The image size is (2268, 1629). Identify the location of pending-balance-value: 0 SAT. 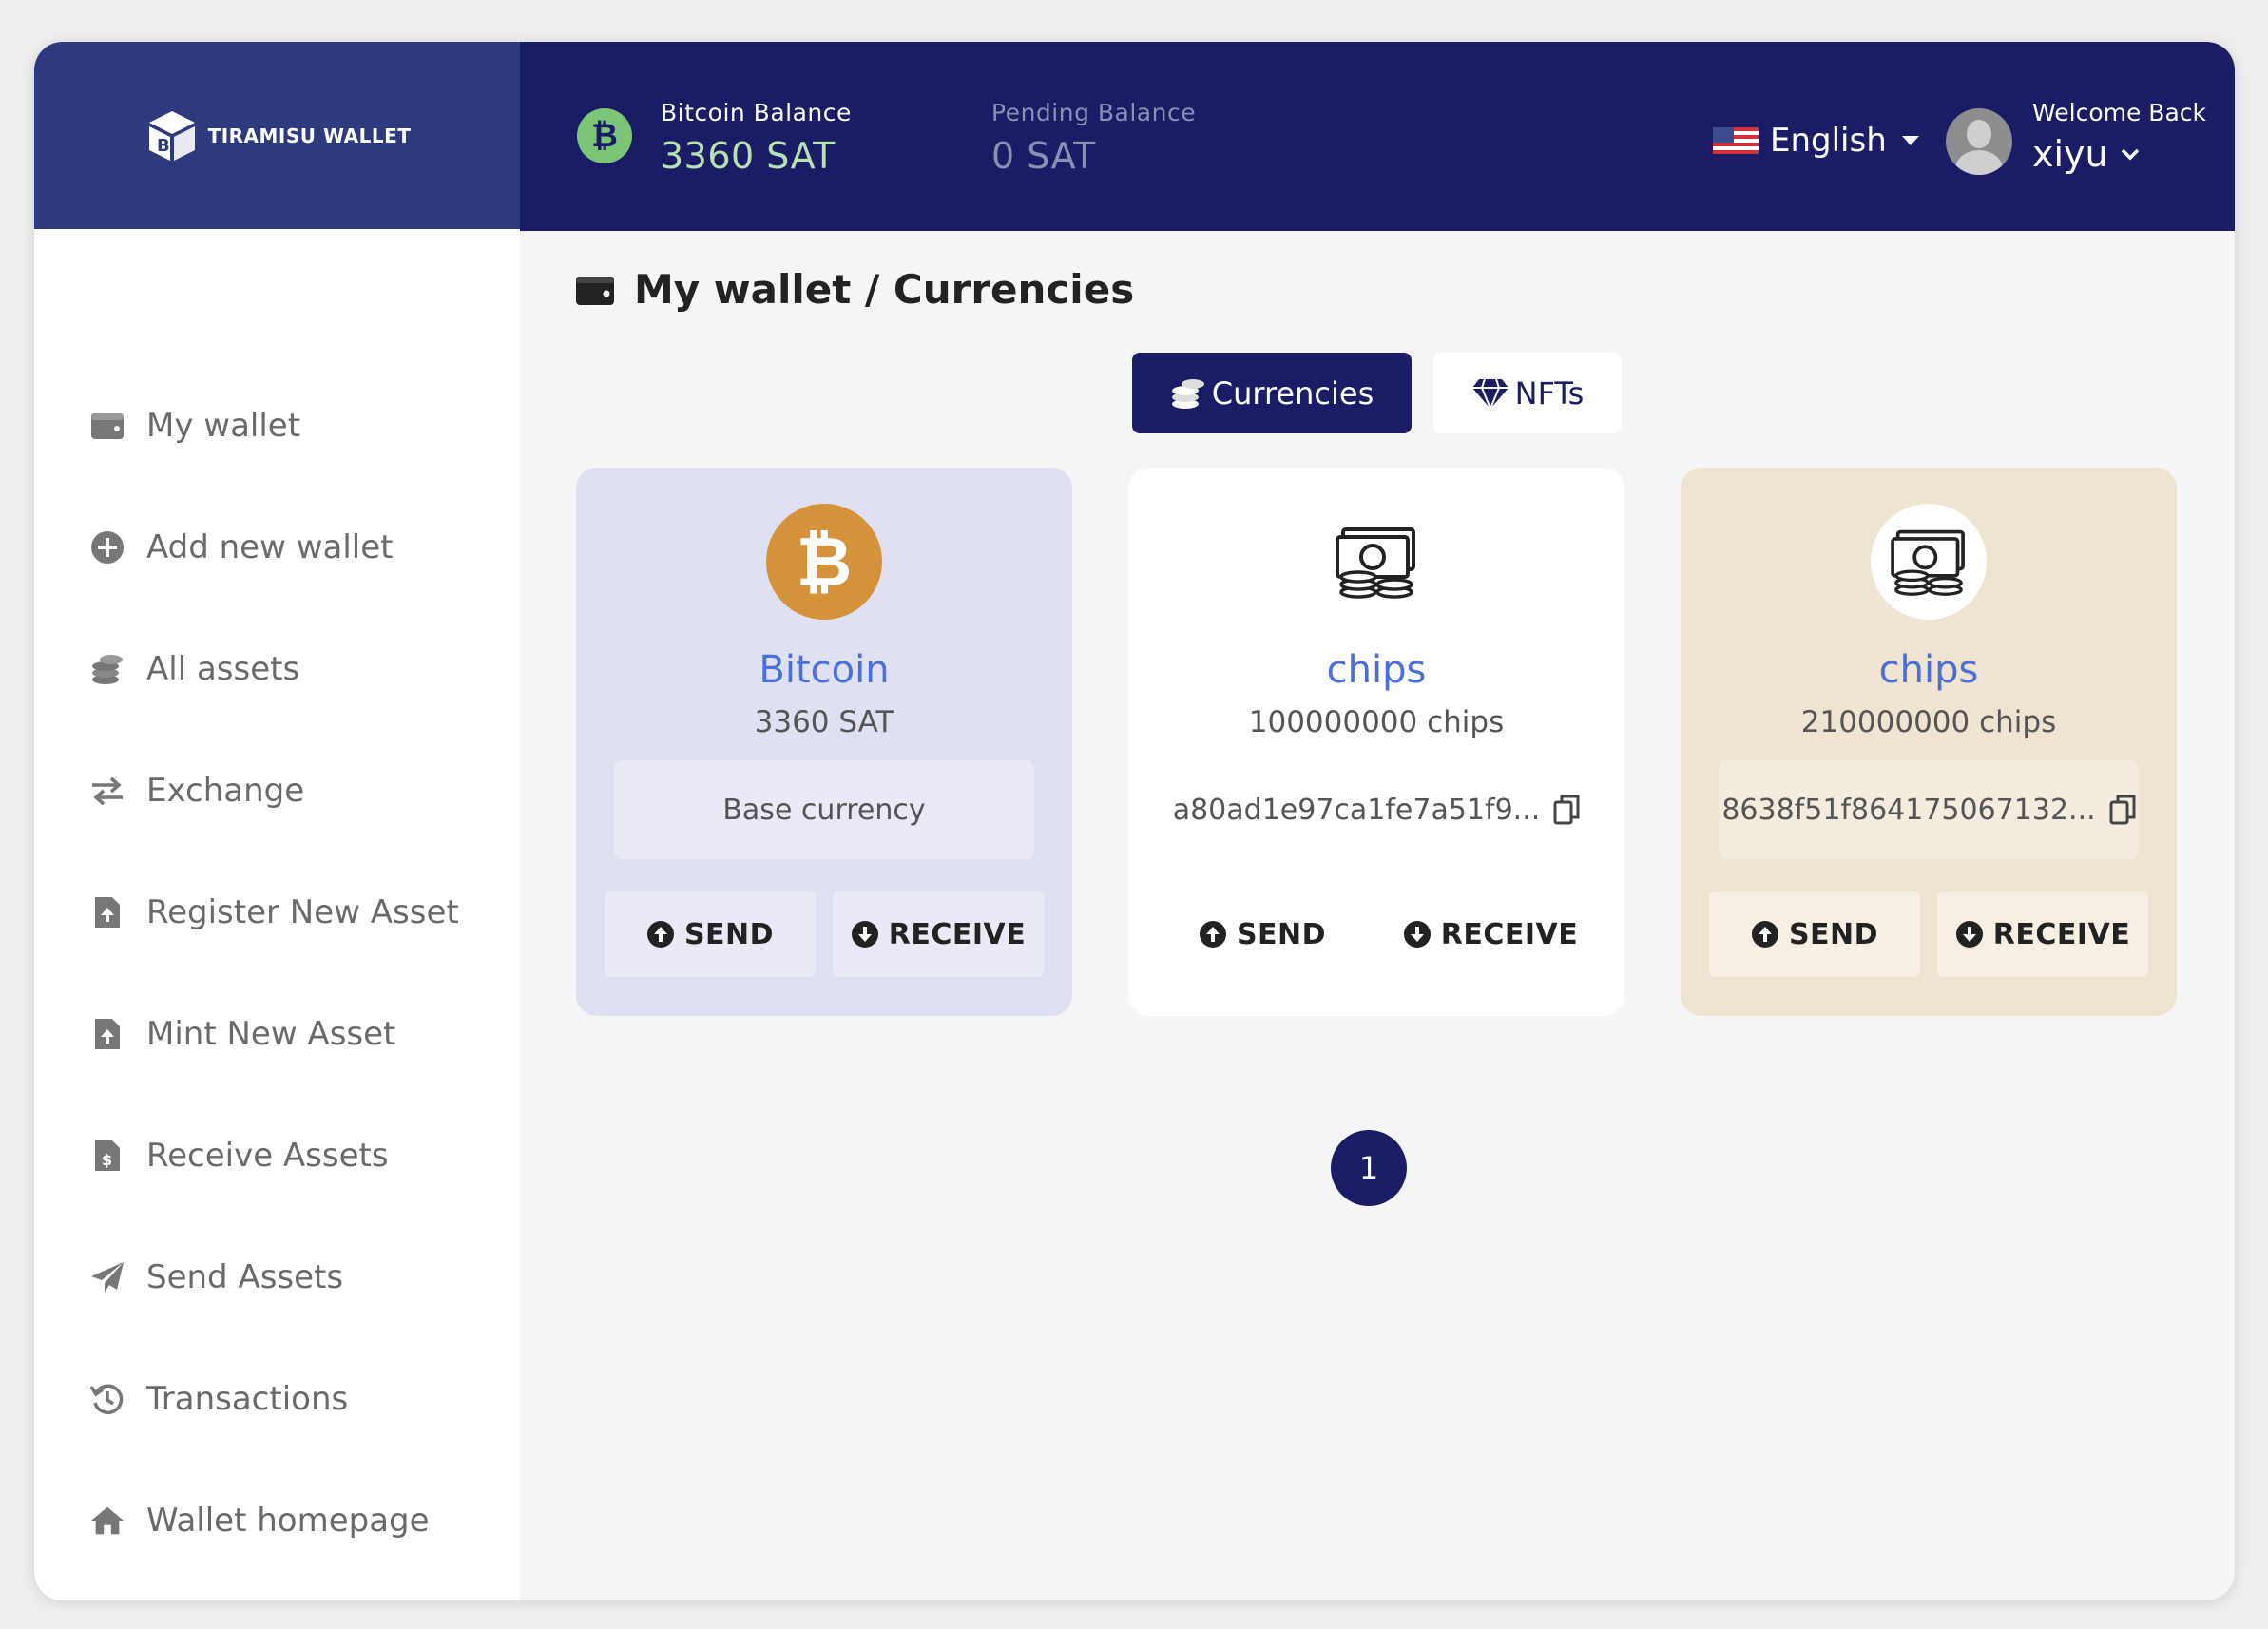
(1043, 156).